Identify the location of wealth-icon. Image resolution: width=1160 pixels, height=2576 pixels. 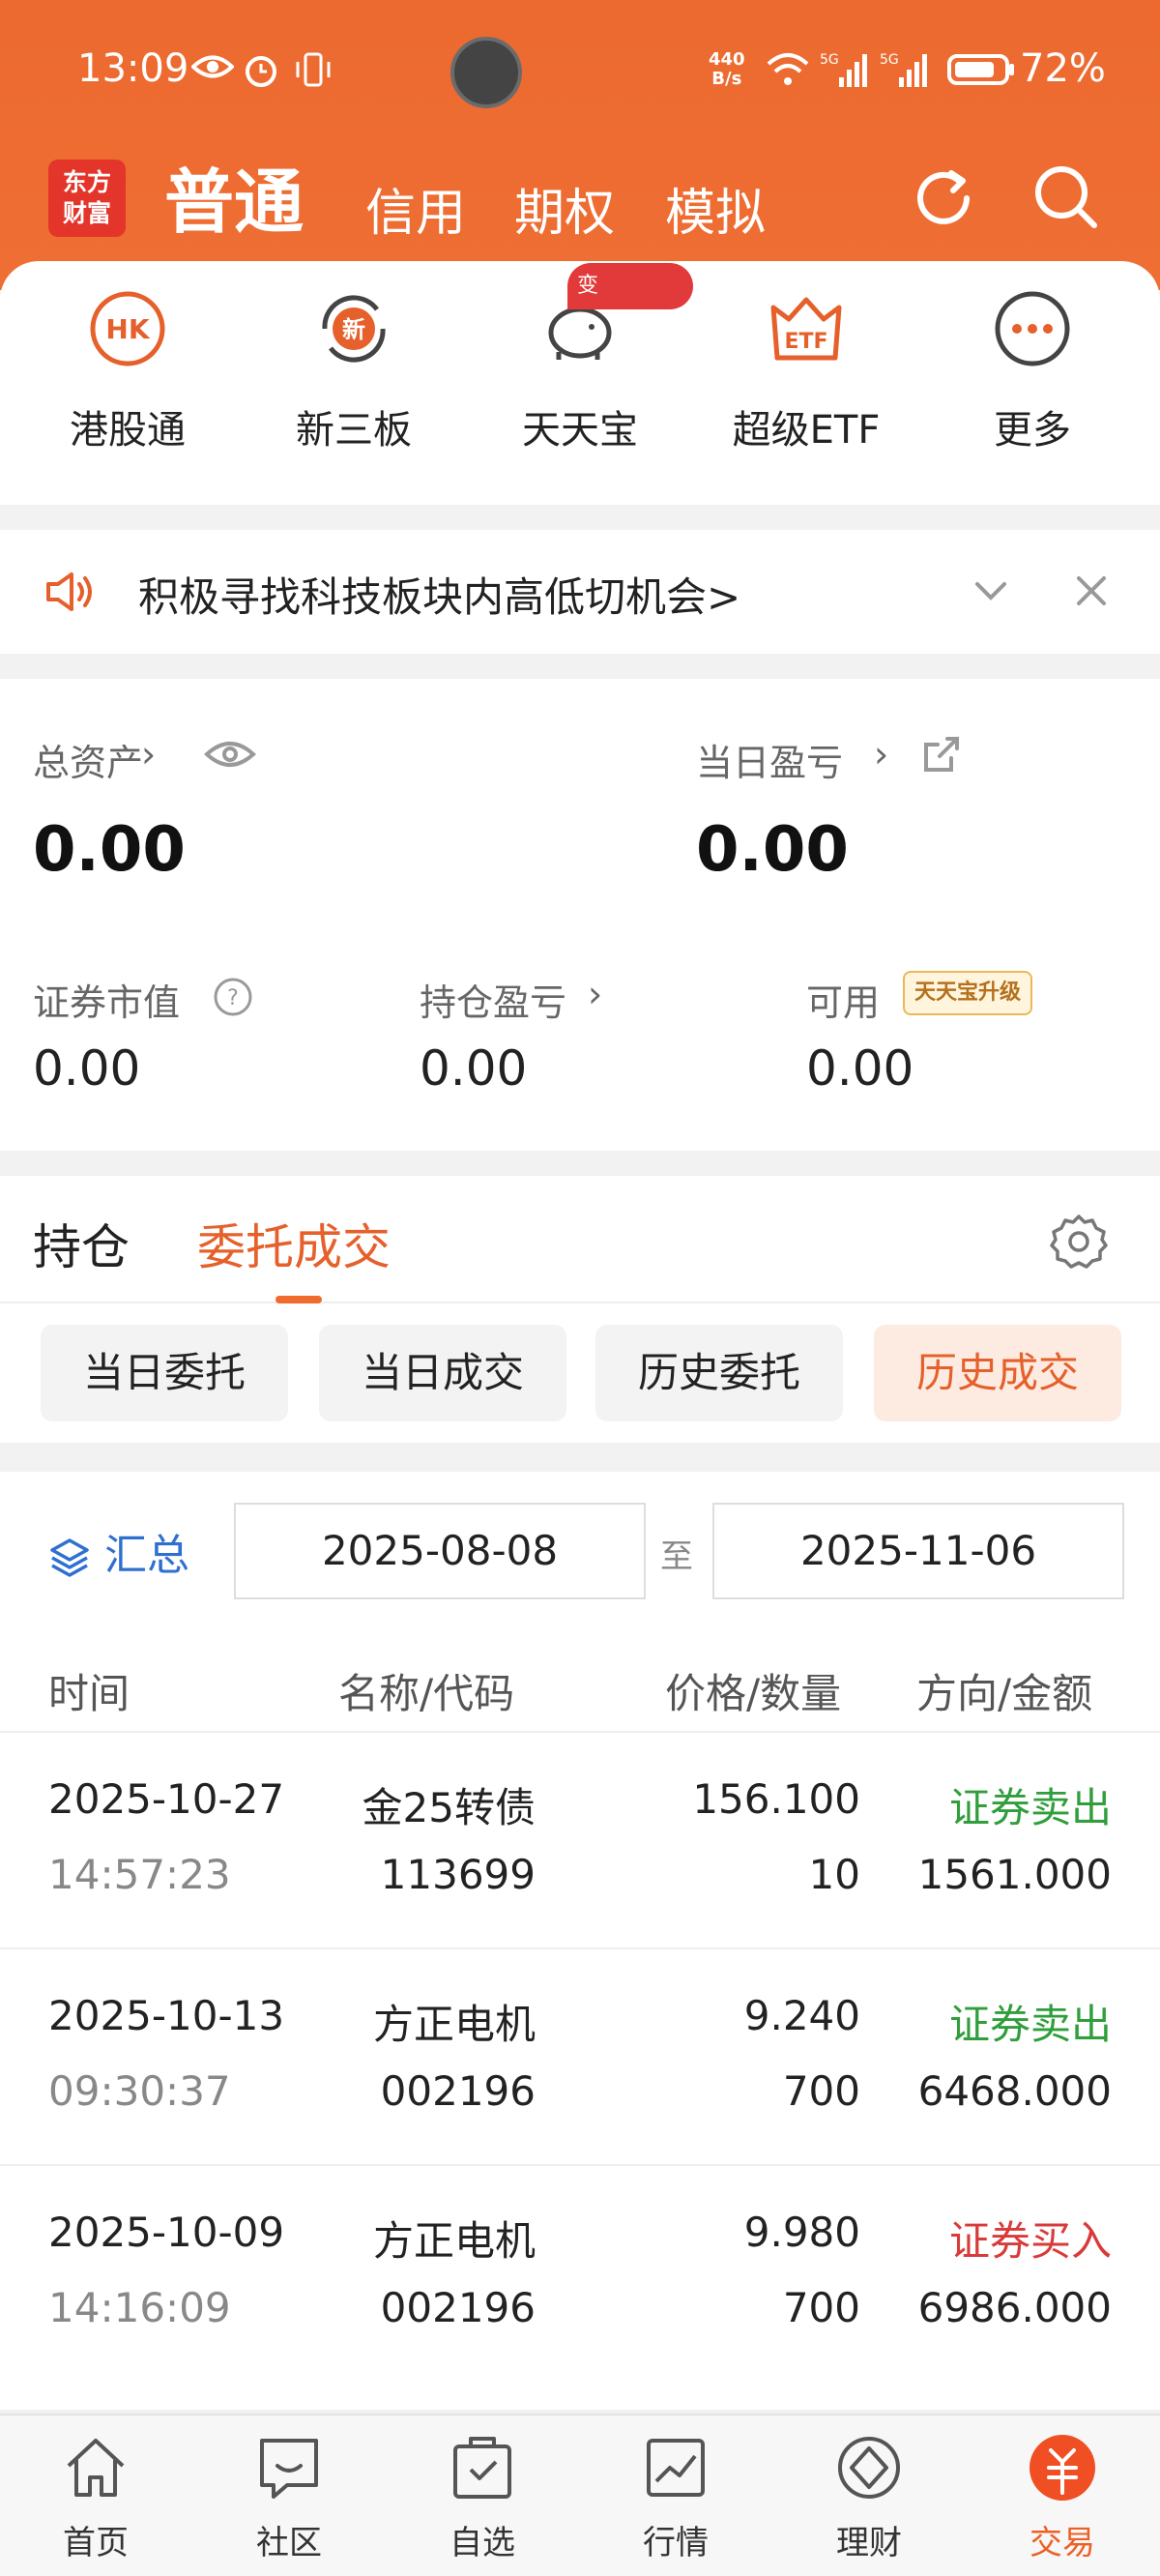
(869, 2468).